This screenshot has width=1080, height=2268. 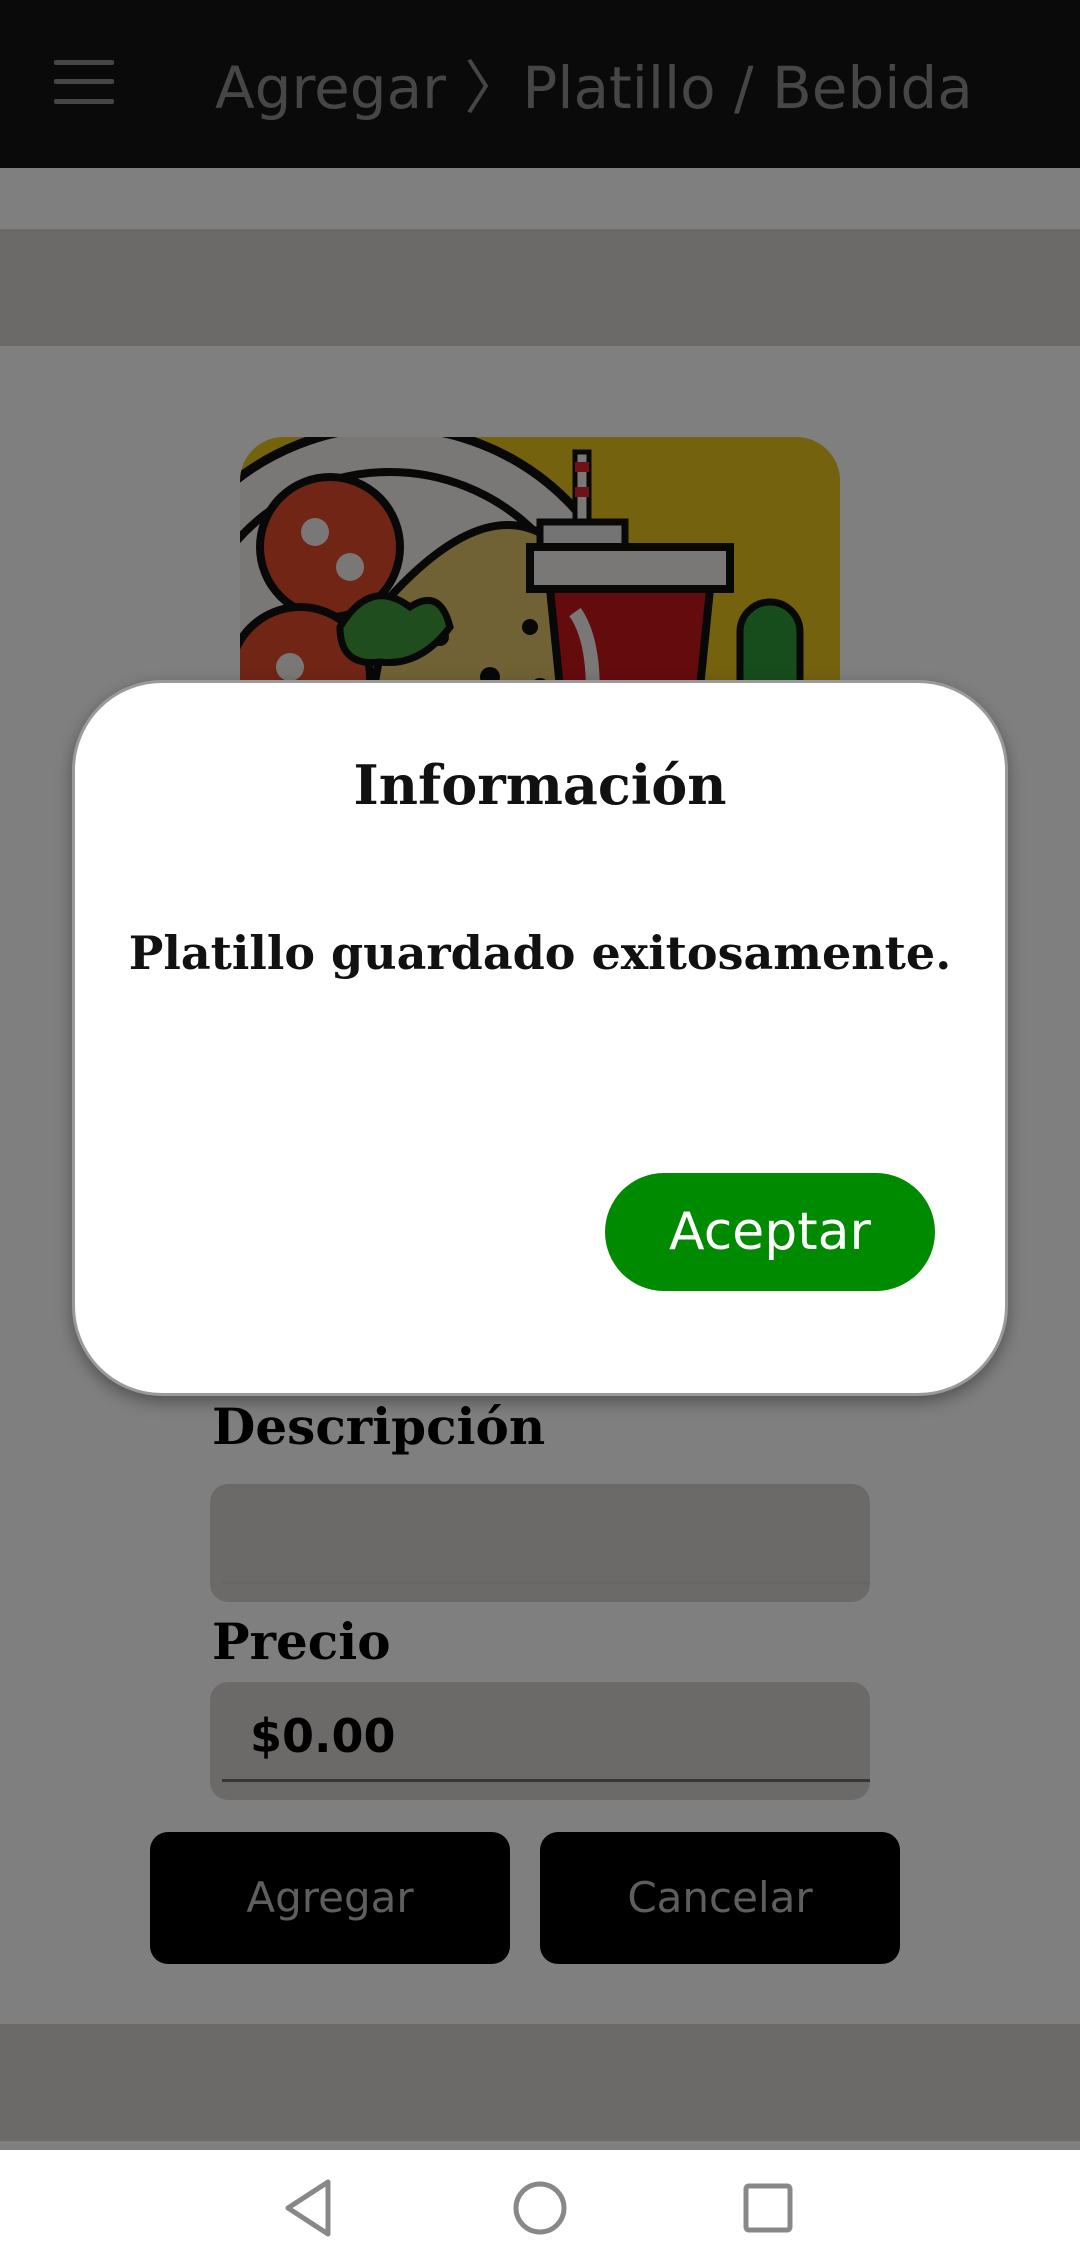 What do you see at coordinates (770, 1232) in the screenshot?
I see `accept-button: Aceptar` at bounding box center [770, 1232].